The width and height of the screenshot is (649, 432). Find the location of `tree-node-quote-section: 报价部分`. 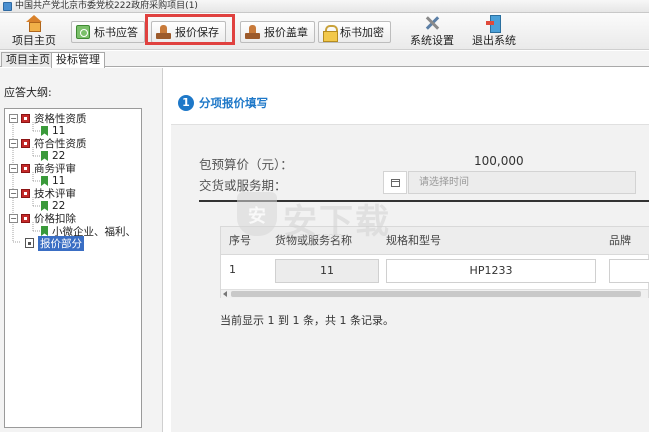

tree-node-quote-section: 报价部分 is located at coordinates (54, 243).